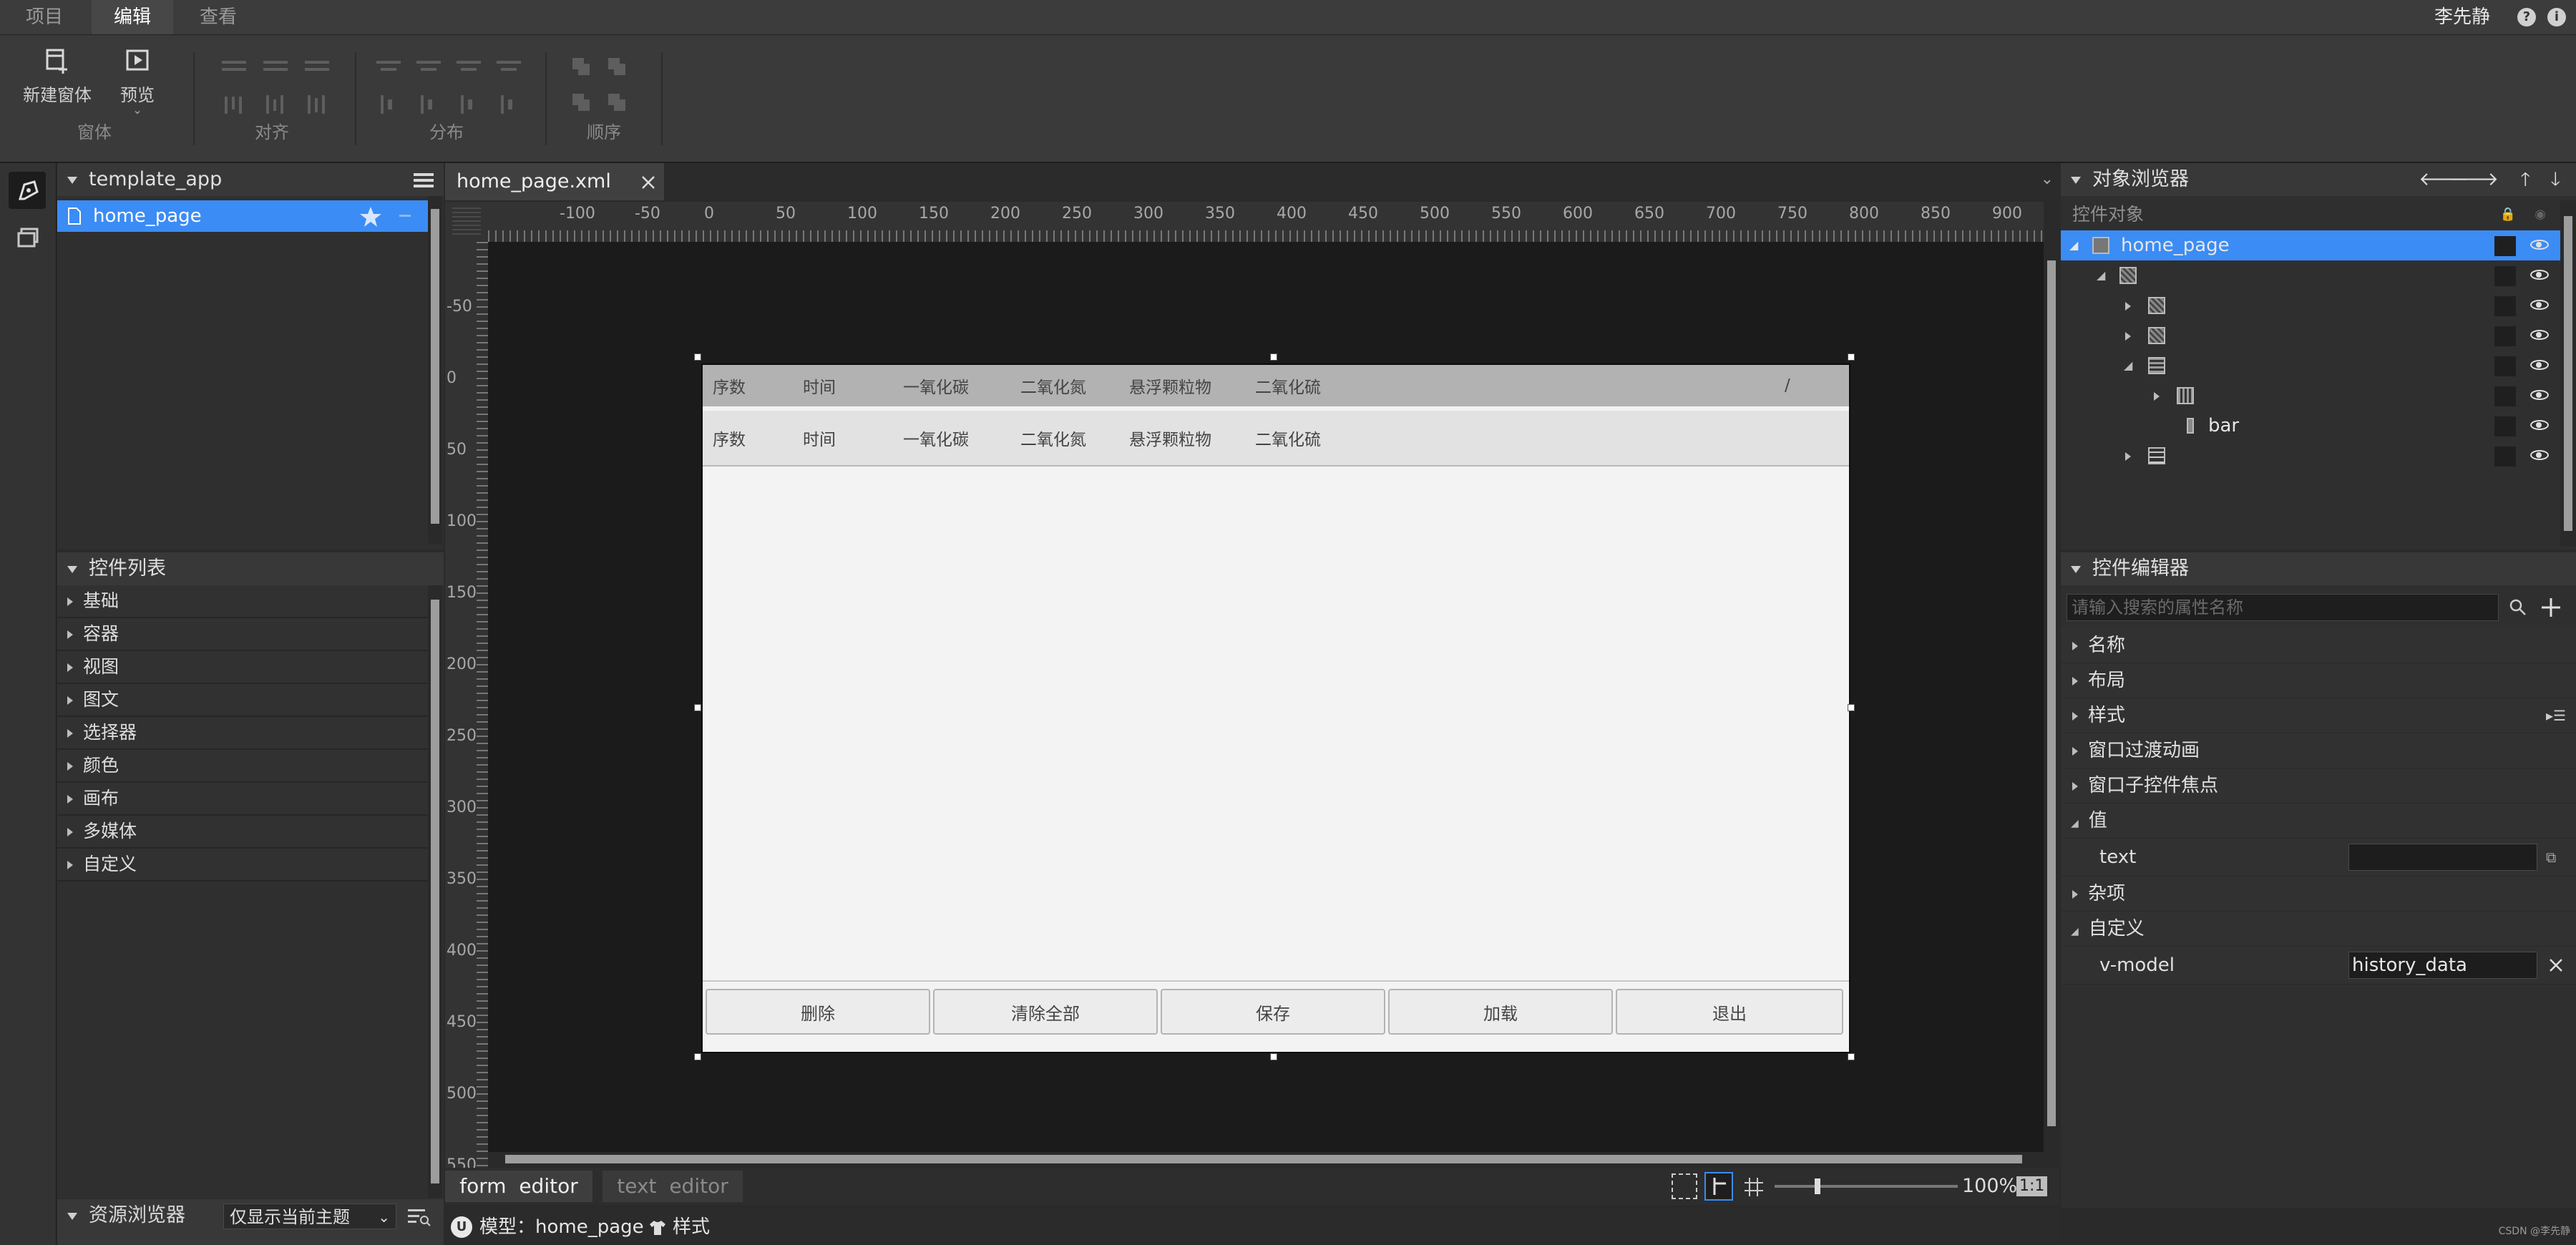  Describe the element at coordinates (405, 216) in the screenshot. I see `minus-icon` at that location.